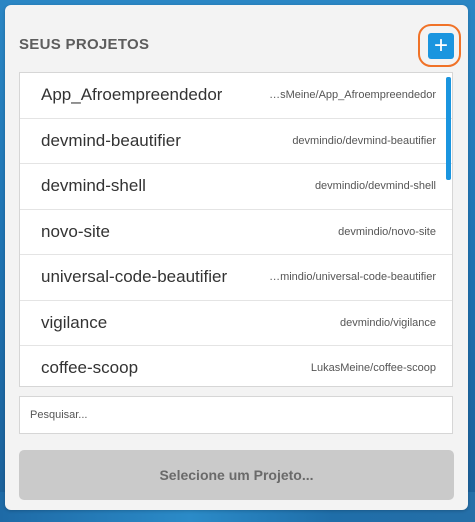 This screenshot has width=475, height=522. I want to click on project-path: ‎LukasMeine/coffee-scoop‎, so click(373, 368).